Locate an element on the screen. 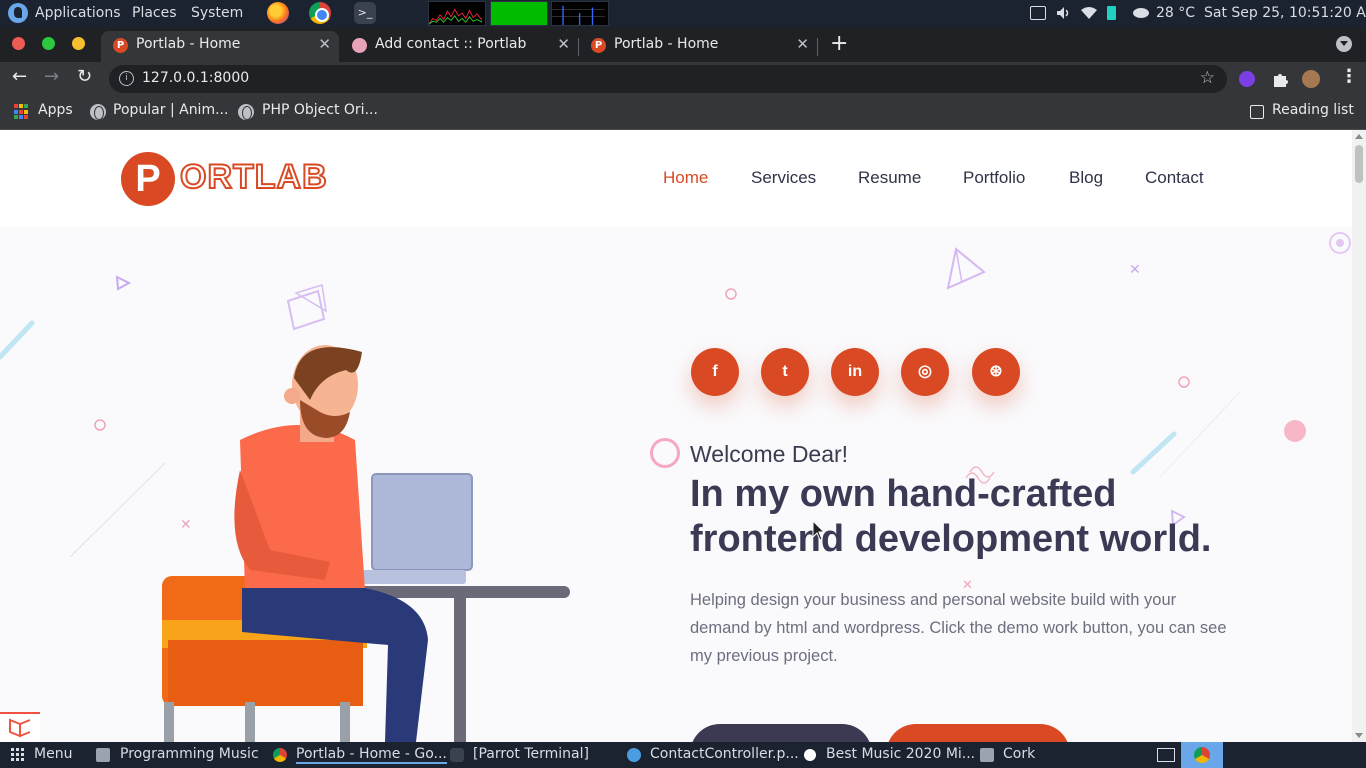 This screenshot has height=768, width=1366. window-maximize-button is located at coordinates (48, 43).